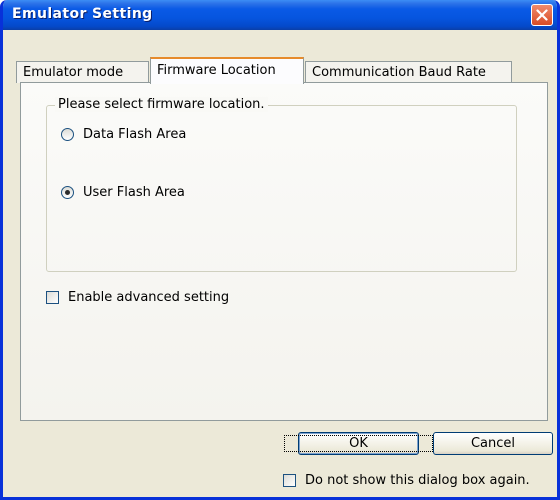  What do you see at coordinates (82, 14) in the screenshot?
I see `window-title: Emulator Setting` at bounding box center [82, 14].